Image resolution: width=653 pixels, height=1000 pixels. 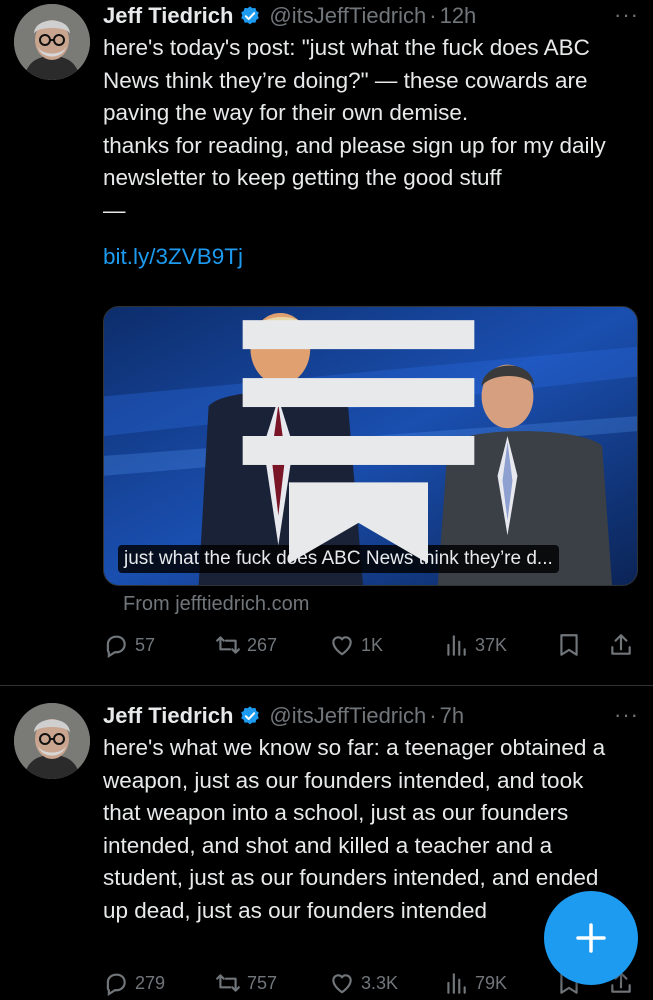 I want to click on reply-count: 279, so click(x=150, y=982).